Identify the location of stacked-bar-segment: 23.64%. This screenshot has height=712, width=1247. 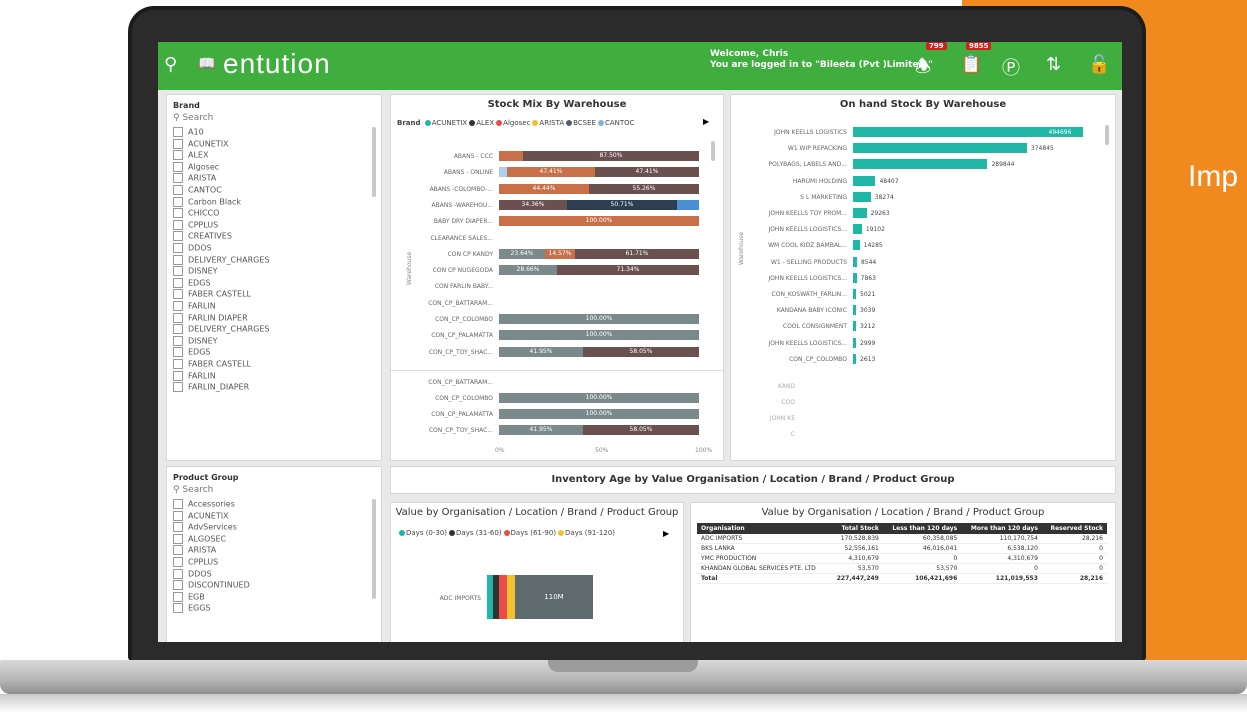
(522, 253).